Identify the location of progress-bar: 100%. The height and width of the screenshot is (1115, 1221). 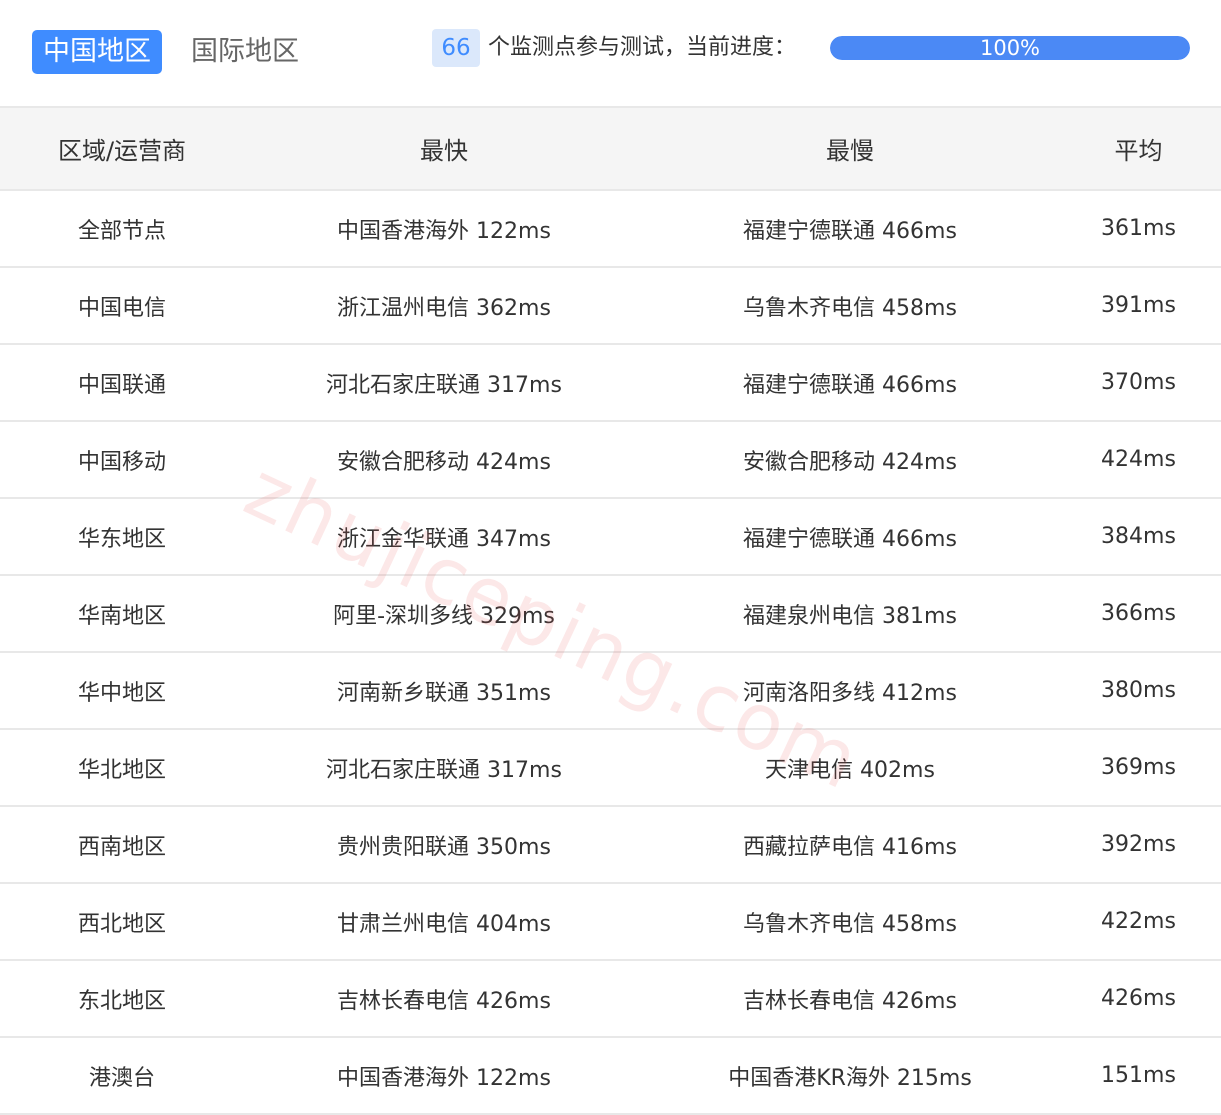
(1010, 48).